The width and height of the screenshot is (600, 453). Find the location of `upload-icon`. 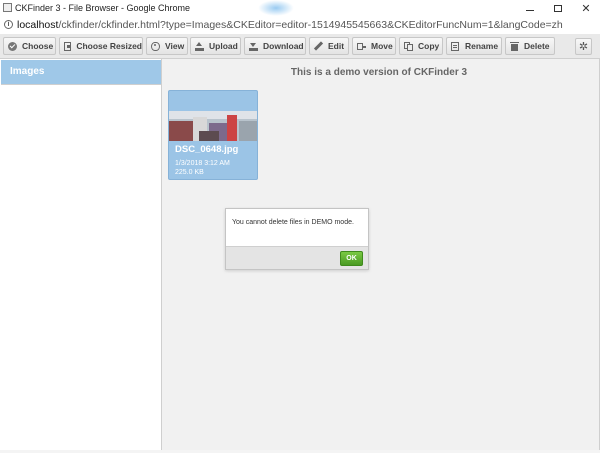

upload-icon is located at coordinates (199, 46).